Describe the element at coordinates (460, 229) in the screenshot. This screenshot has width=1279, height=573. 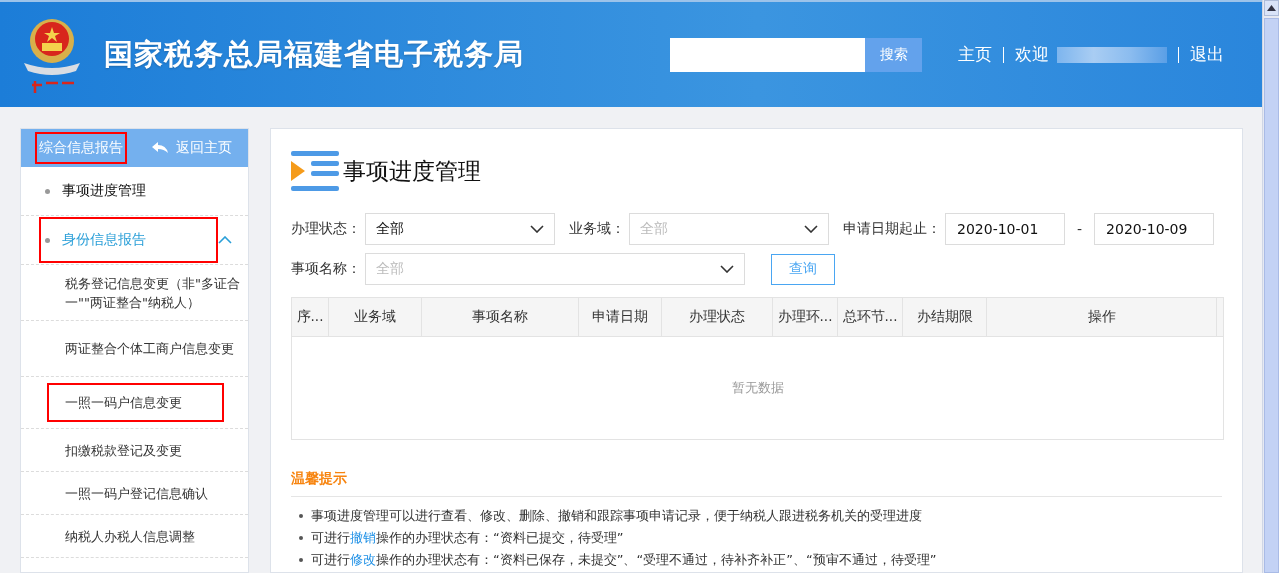
I see `status-select: 全部` at that location.